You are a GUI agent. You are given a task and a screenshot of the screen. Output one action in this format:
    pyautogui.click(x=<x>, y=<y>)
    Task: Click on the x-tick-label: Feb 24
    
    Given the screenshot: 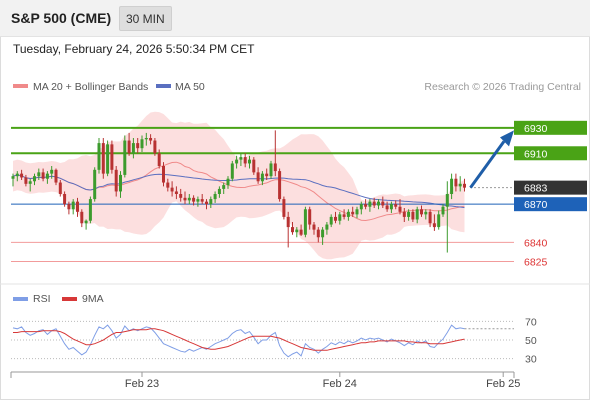 What is the action you would take?
    pyautogui.click(x=340, y=384)
    